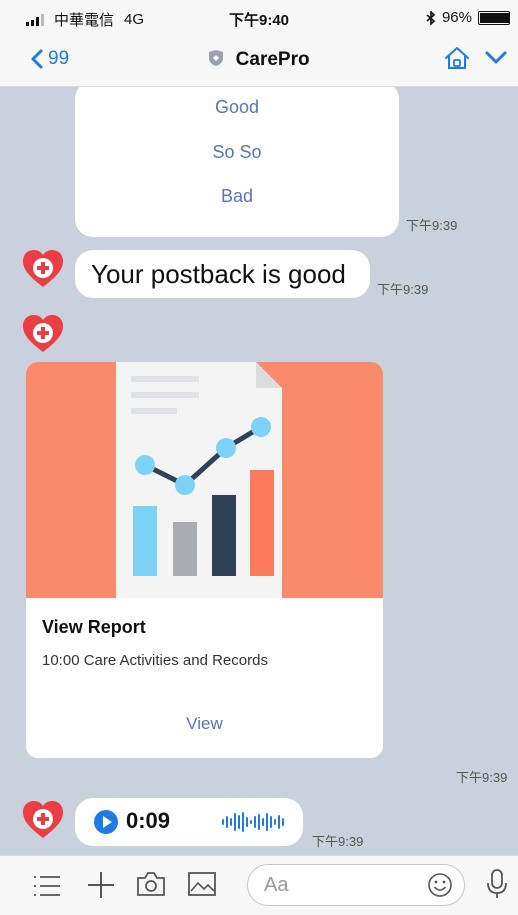 The image size is (518, 915). Describe the element at coordinates (199, 480) in the screenshot. I see `report-illustration` at that location.